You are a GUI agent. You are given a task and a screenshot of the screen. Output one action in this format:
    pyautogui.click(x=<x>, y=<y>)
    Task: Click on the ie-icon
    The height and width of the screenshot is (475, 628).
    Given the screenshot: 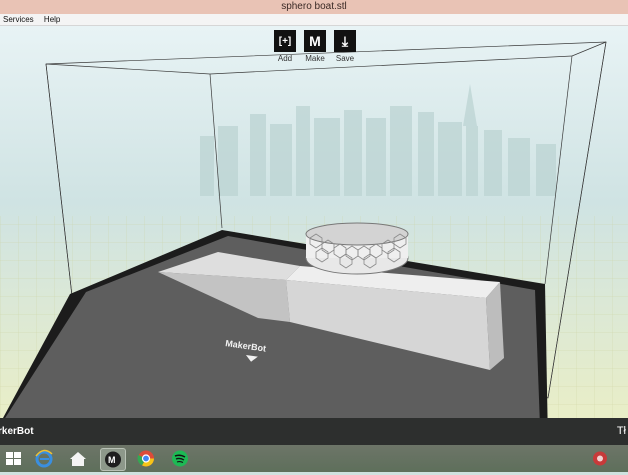 What is the action you would take?
    pyautogui.click(x=44, y=458)
    